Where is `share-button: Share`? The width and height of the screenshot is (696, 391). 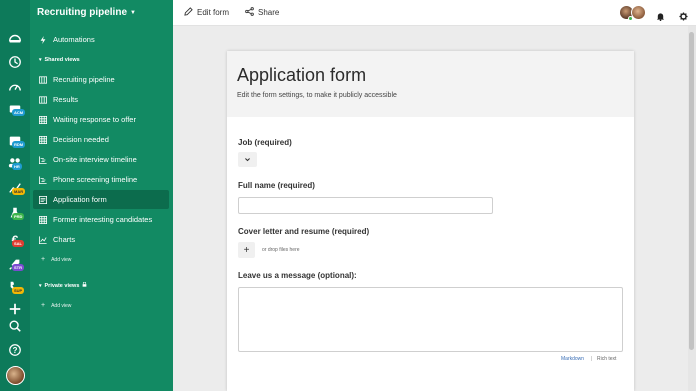 share-button: Share is located at coordinates (262, 12).